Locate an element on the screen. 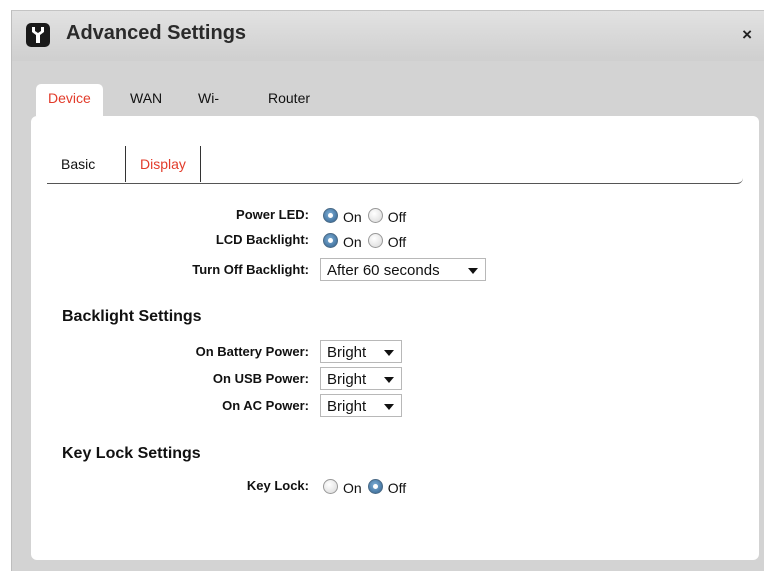 This screenshot has height=571, width=764. backlight-settings-heading: Backlight Settings is located at coordinates (132, 316).